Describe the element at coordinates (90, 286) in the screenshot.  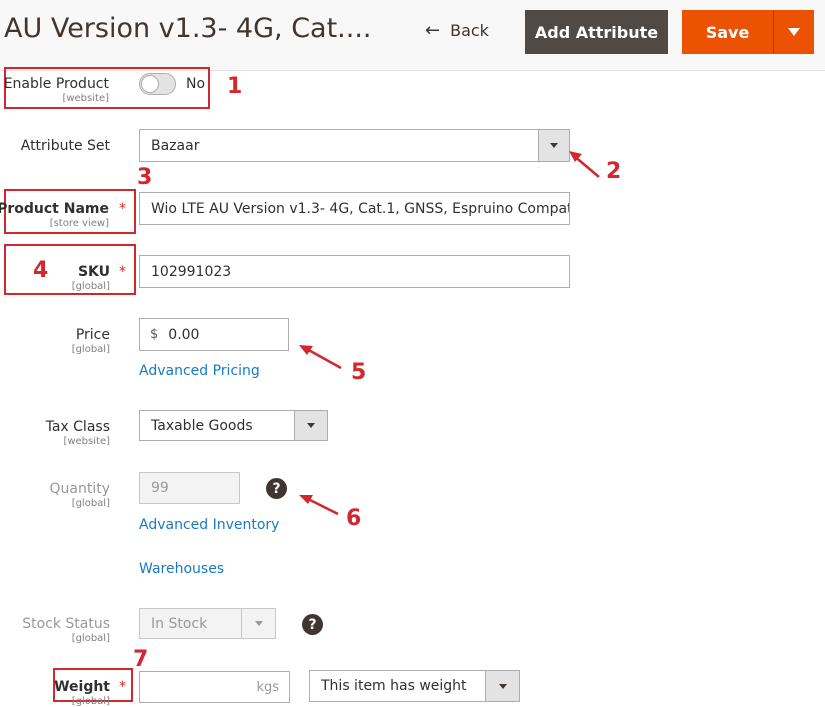
I see `sku-scope: [global]` at that location.